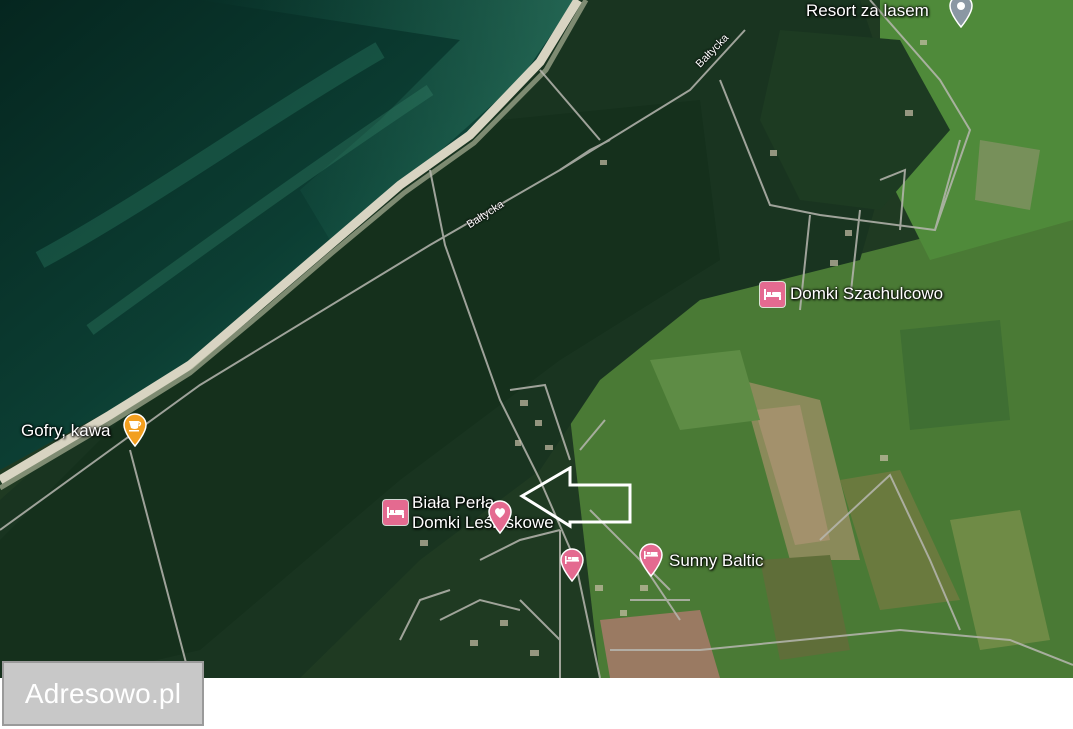 The width and height of the screenshot is (1073, 729). What do you see at coordinates (135, 430) in the screenshot?
I see `cafe-icon` at bounding box center [135, 430].